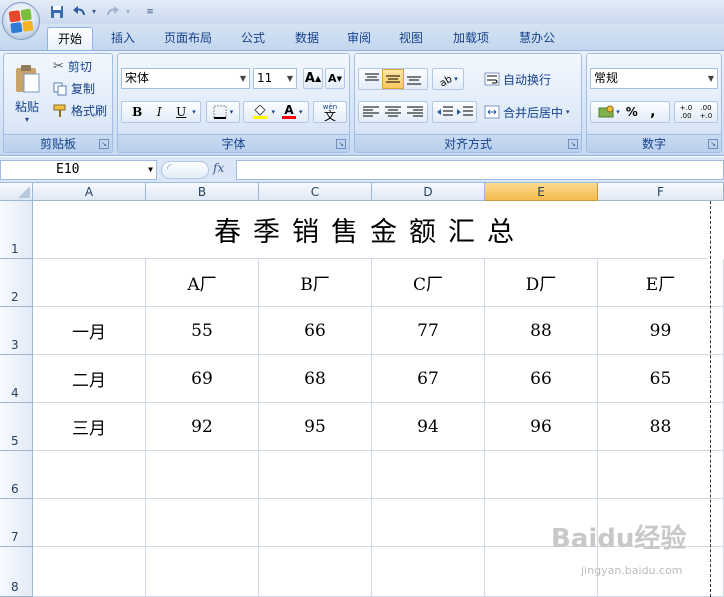  I want to click on row-header-6: 6, so click(16, 475).